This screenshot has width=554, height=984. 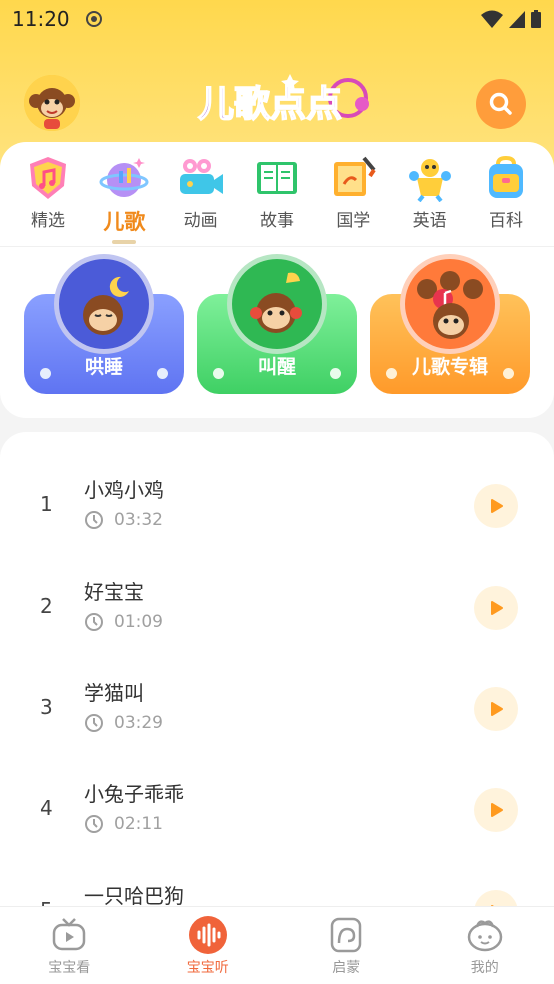 What do you see at coordinates (276, 178) in the screenshot?
I see `open-book-icon` at bounding box center [276, 178].